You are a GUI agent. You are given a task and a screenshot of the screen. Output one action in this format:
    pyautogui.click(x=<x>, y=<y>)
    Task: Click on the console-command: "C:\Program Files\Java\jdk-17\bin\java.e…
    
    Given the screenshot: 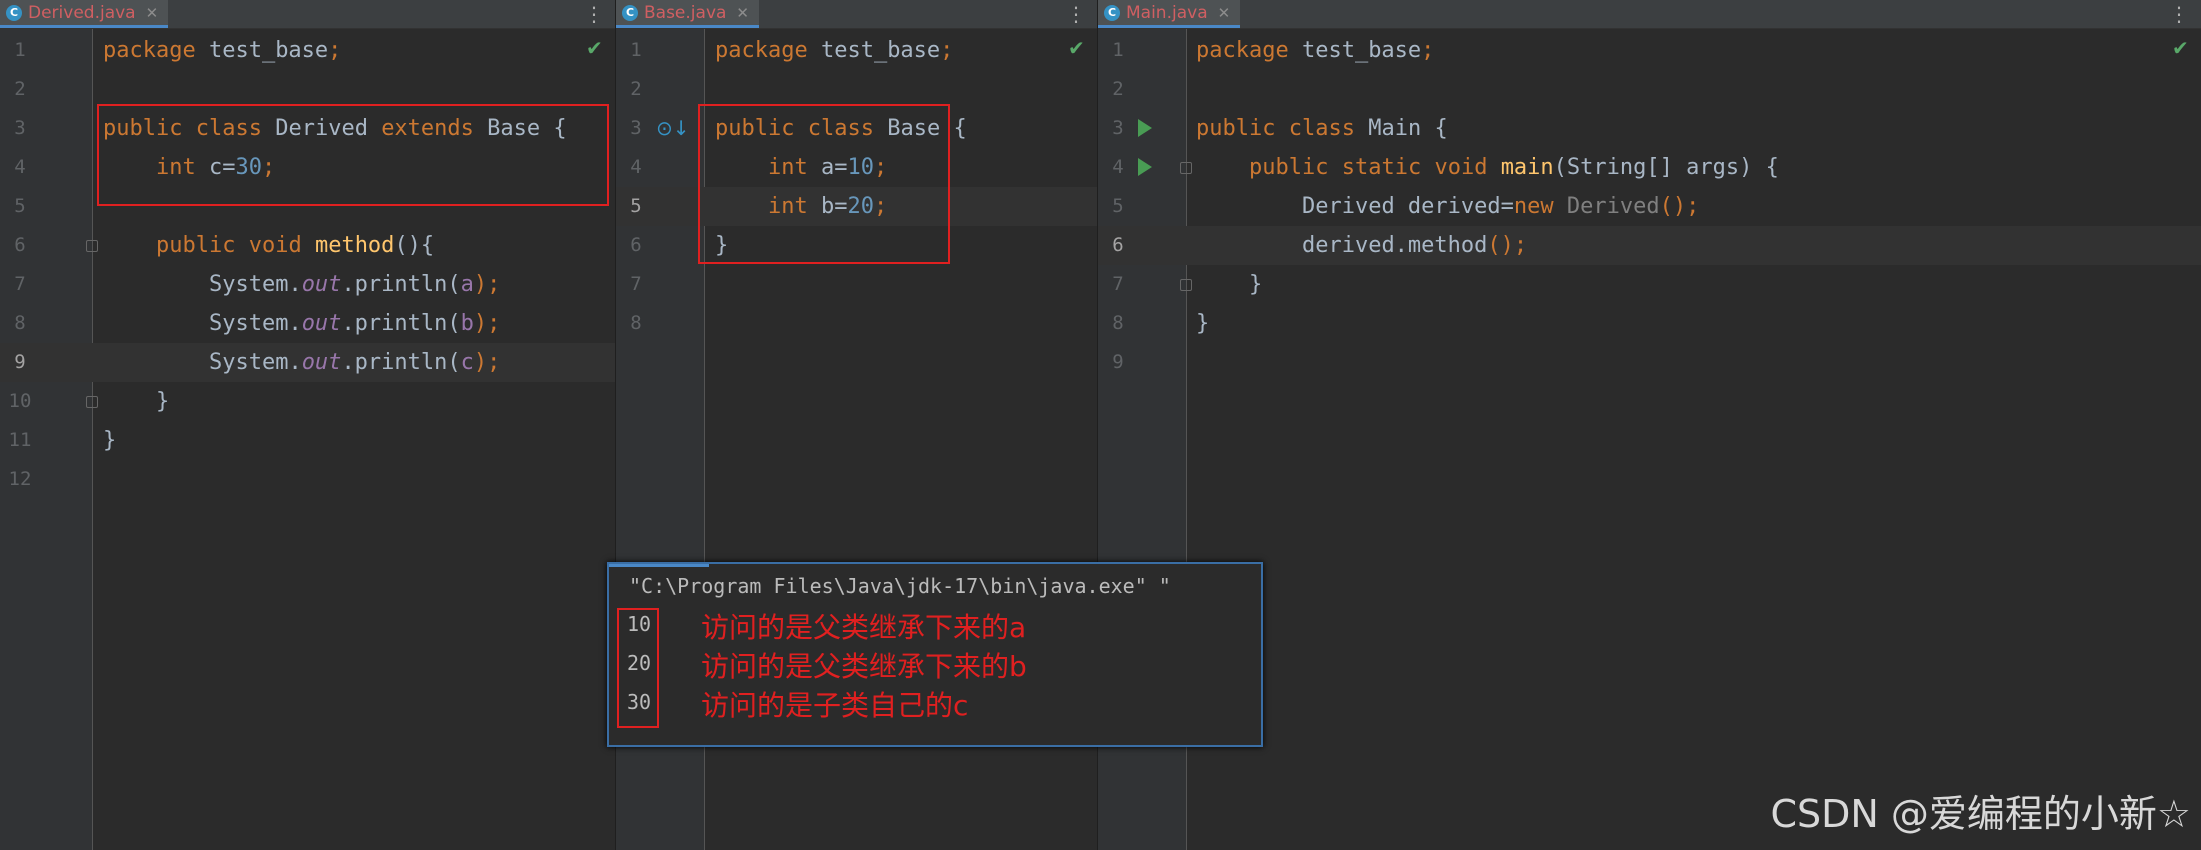 What is the action you would take?
    pyautogui.click(x=900, y=586)
    